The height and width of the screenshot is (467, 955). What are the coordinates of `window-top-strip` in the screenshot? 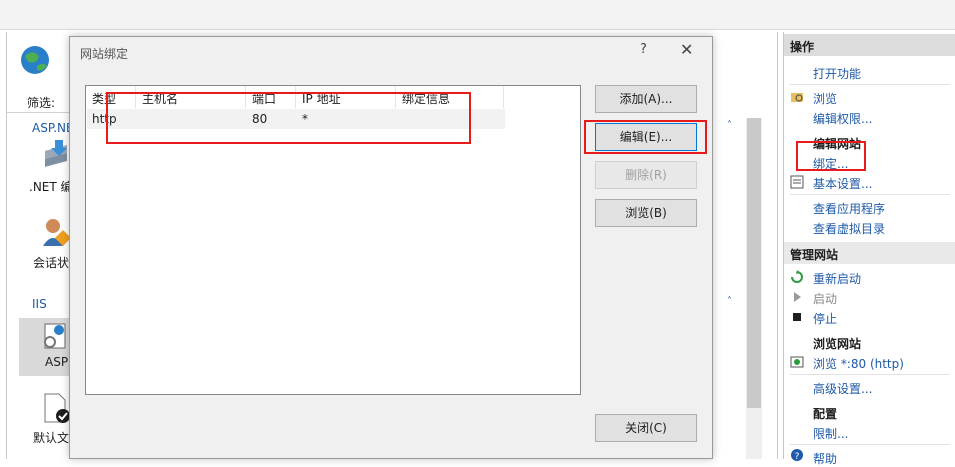 It's located at (477, 15).